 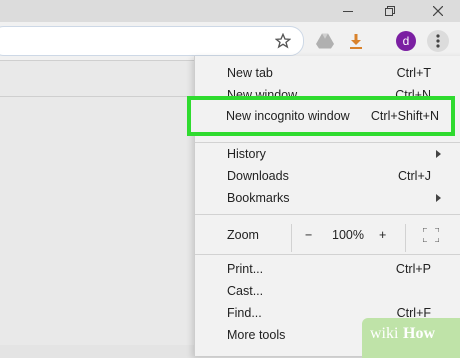 I want to click on address-bar, so click(x=152, y=41).